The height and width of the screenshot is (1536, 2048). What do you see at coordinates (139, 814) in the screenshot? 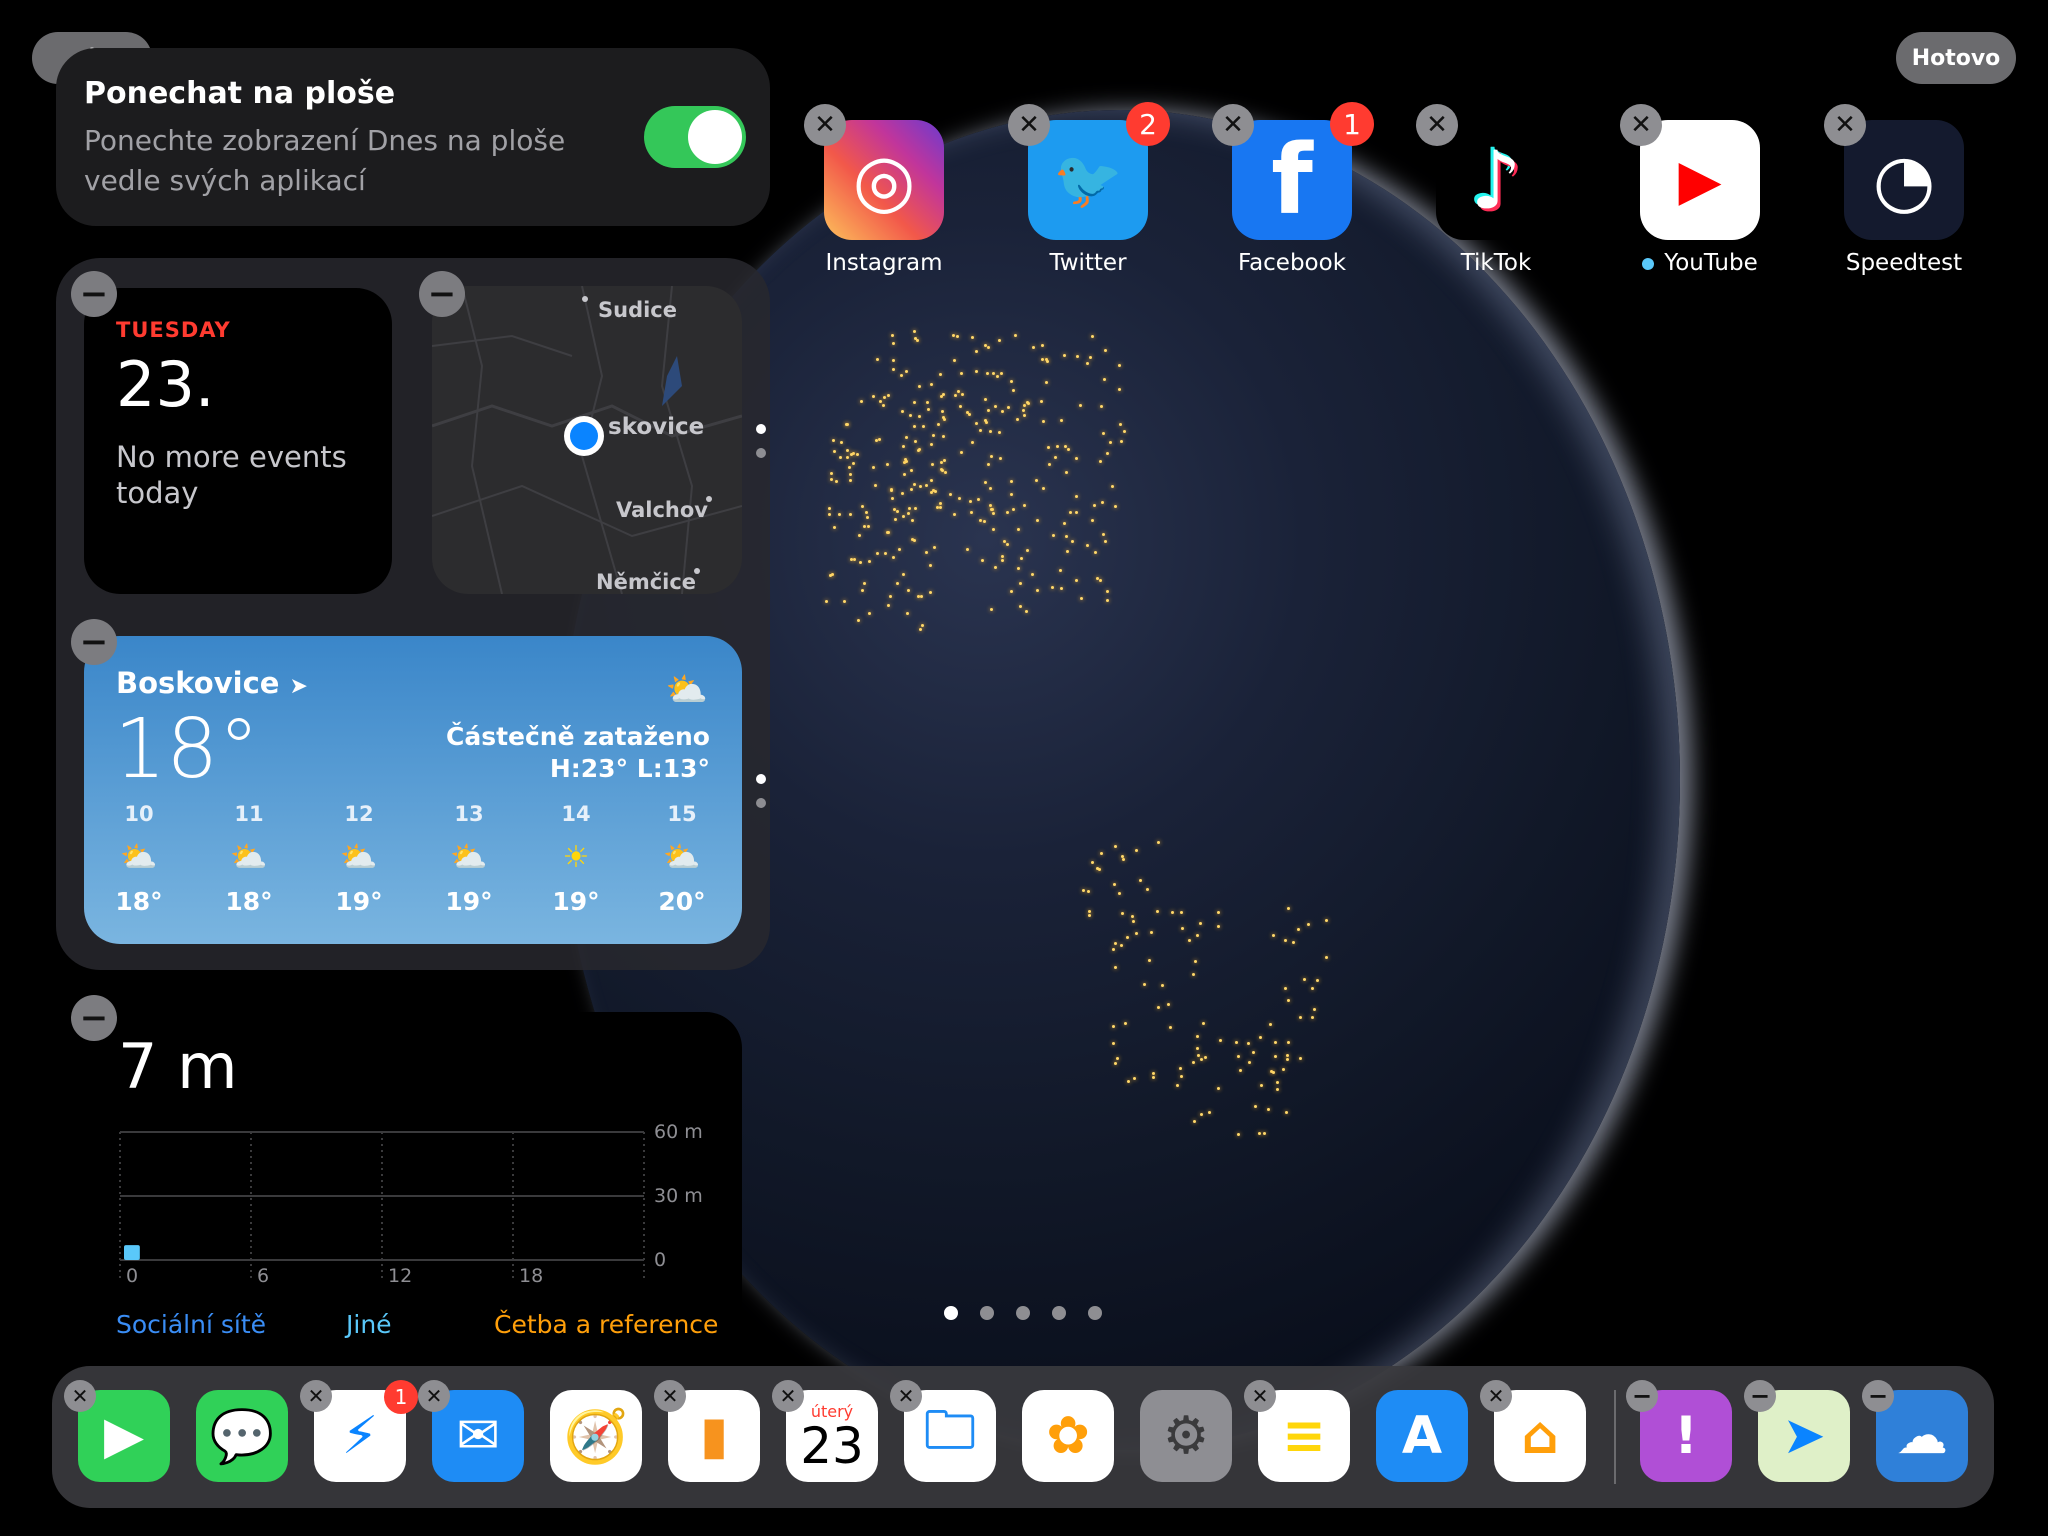
I see `hour-label: 10` at bounding box center [139, 814].